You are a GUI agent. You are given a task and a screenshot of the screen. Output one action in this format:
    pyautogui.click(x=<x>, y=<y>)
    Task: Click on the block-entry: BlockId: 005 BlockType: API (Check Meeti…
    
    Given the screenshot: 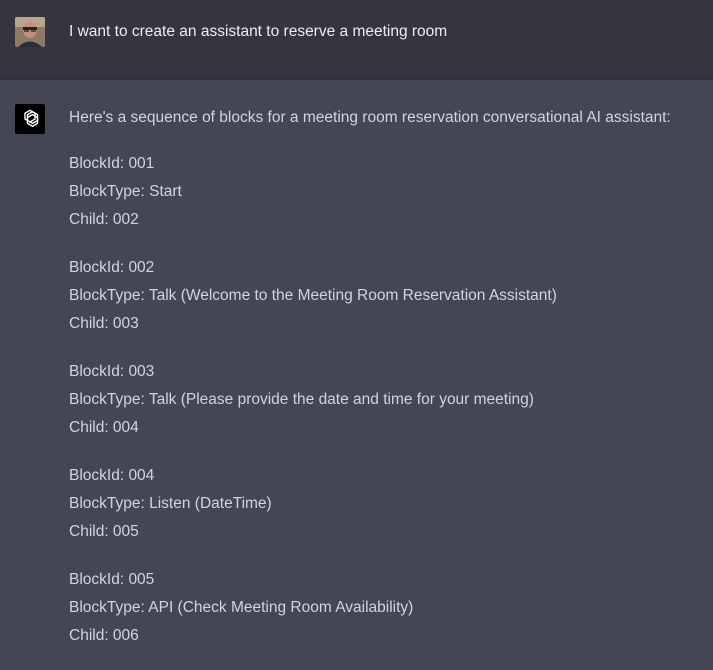 What is the action you would take?
    pyautogui.click(x=389, y=608)
    